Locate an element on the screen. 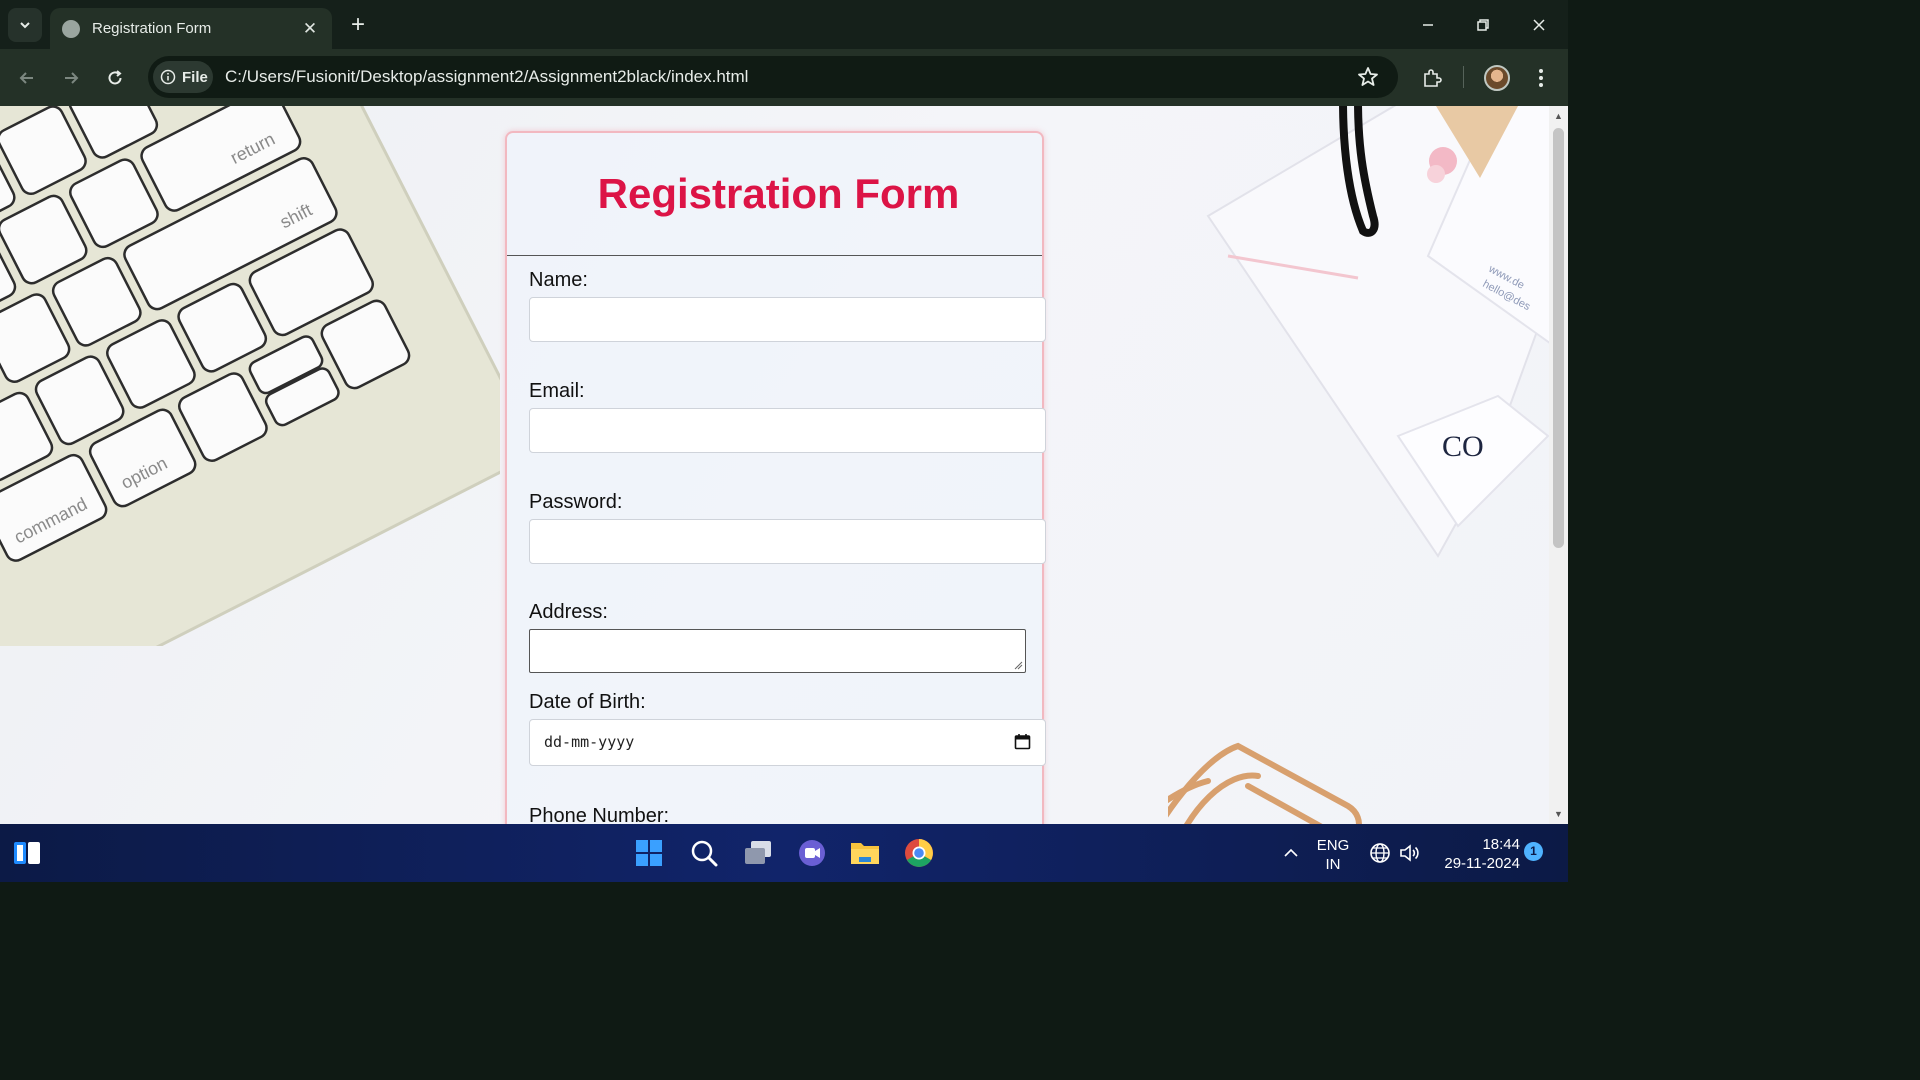 The image size is (1920, 1080). dob-label: Date of Birth: is located at coordinates (587, 702).